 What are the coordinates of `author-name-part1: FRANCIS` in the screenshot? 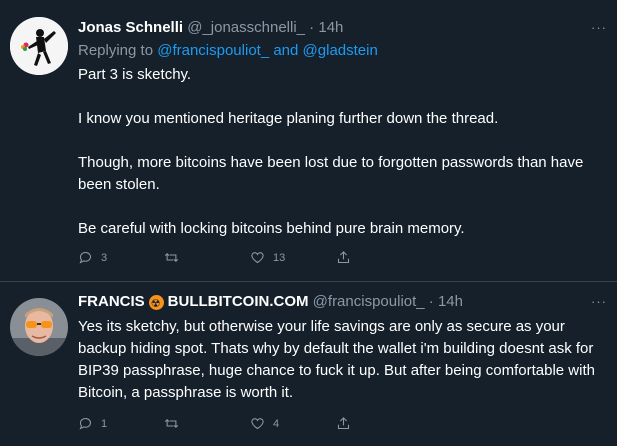 It's located at (111, 302).